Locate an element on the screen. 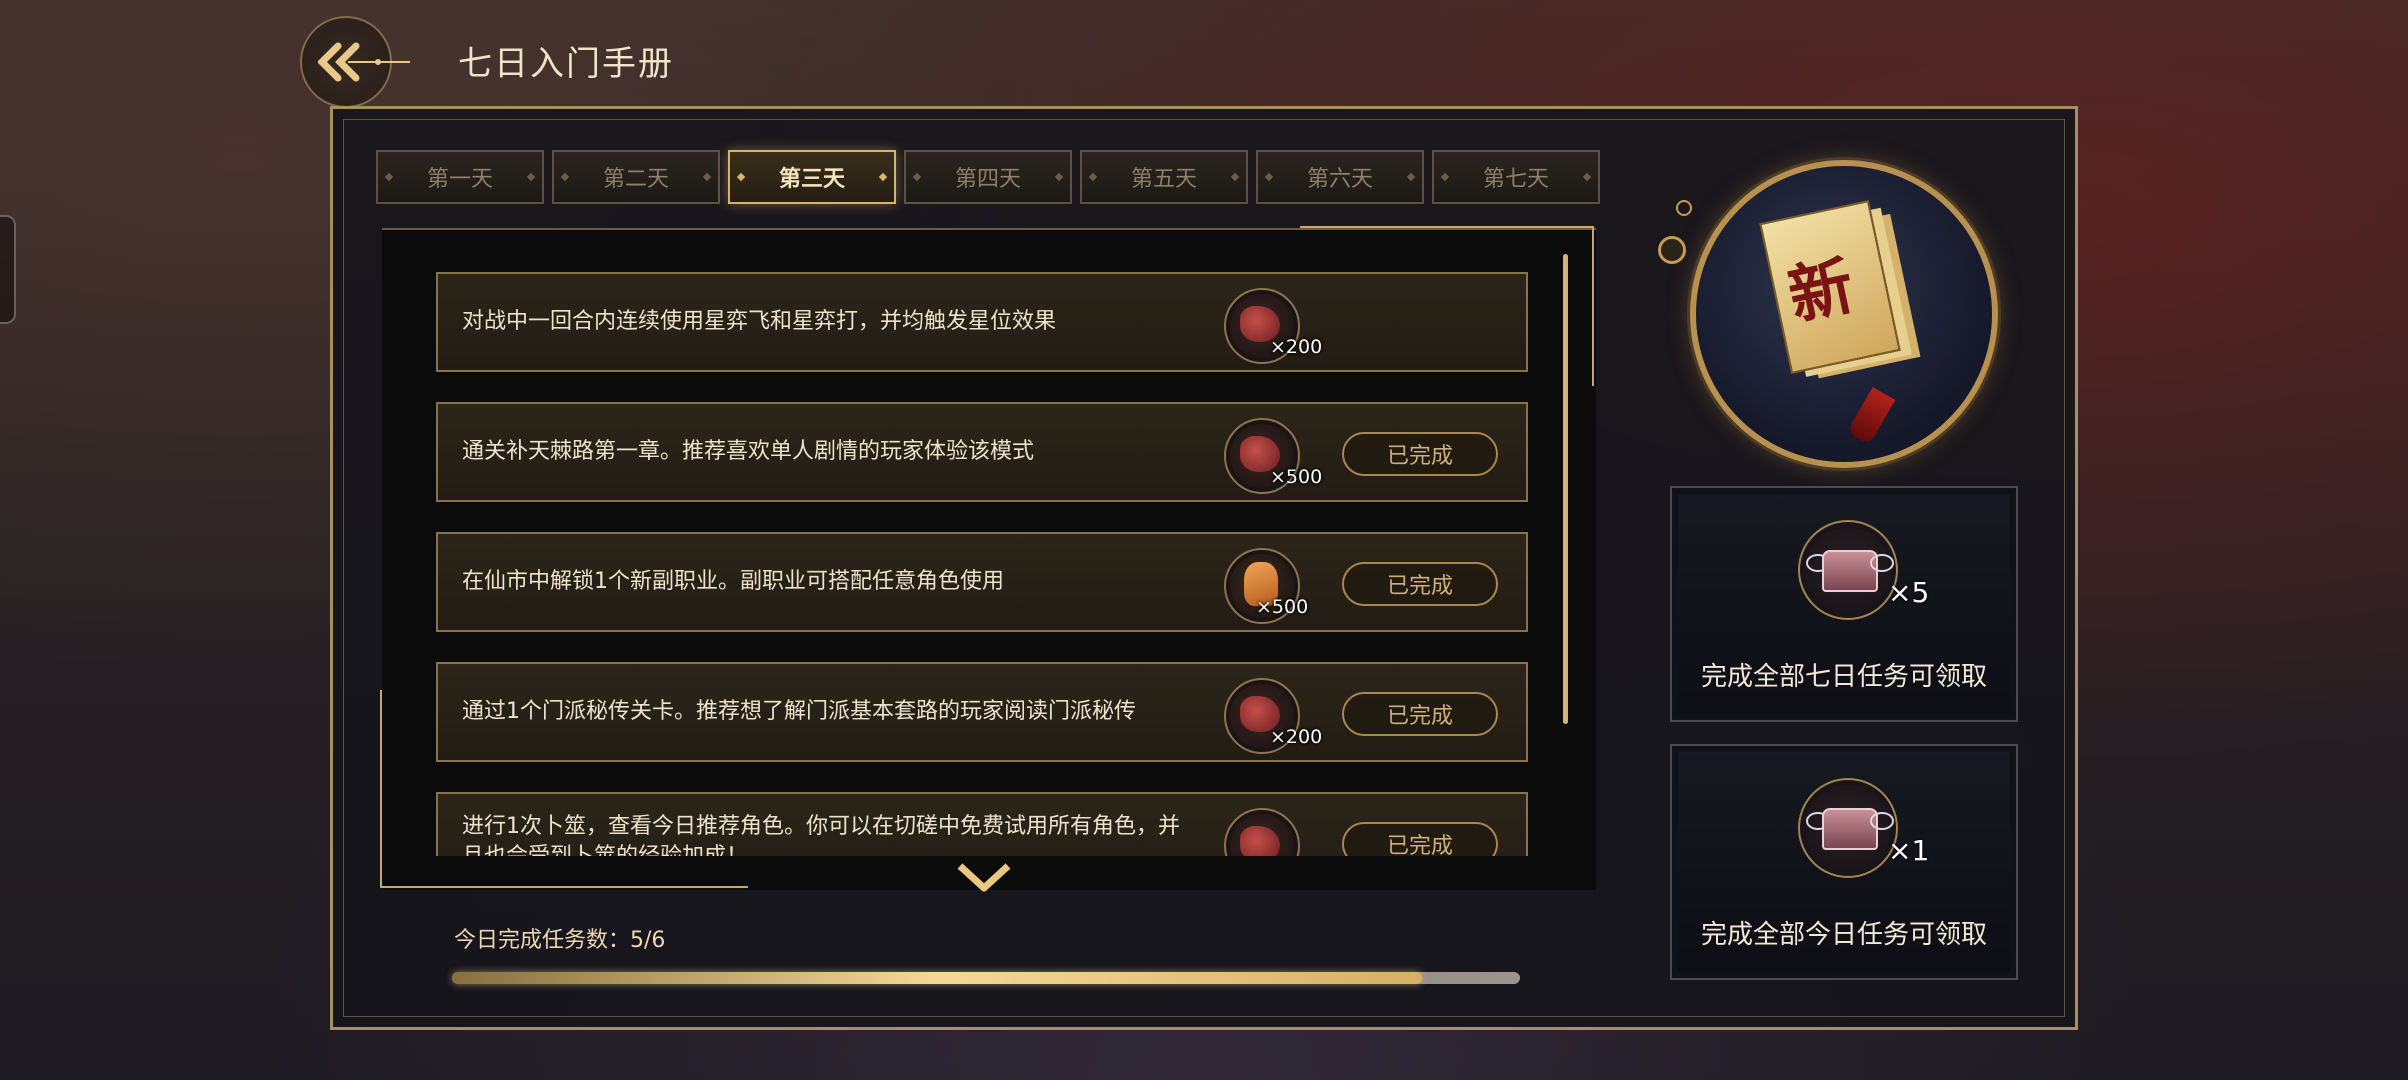 The width and height of the screenshot is (2408, 1080). task-row: 通关补天棘路第一章。推荐喜欢单人剧情的玩家体验该模式 ×500 已完成 is located at coordinates (982, 452).